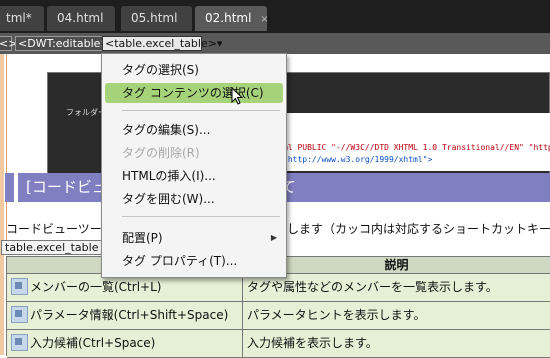  Describe the element at coordinates (220, 43) in the screenshot. I see `chevron-down-icon: ▾` at that location.